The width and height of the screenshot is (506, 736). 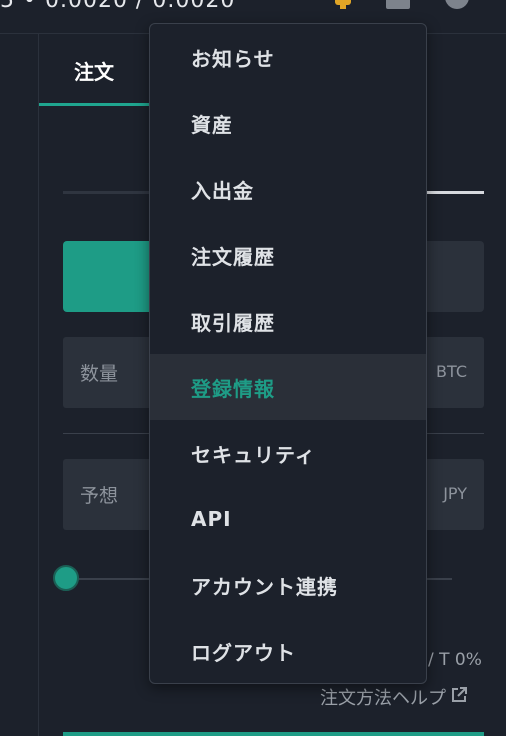 What do you see at coordinates (94, 104) in the screenshot?
I see `tab-active-indicator` at bounding box center [94, 104].